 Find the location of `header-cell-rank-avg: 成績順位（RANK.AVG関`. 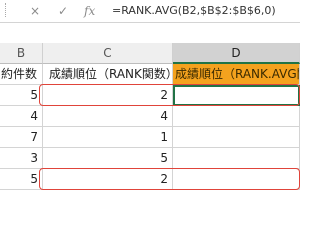

header-cell-rank-avg: 成績順位（RANK.AVG関 is located at coordinates (236, 74).